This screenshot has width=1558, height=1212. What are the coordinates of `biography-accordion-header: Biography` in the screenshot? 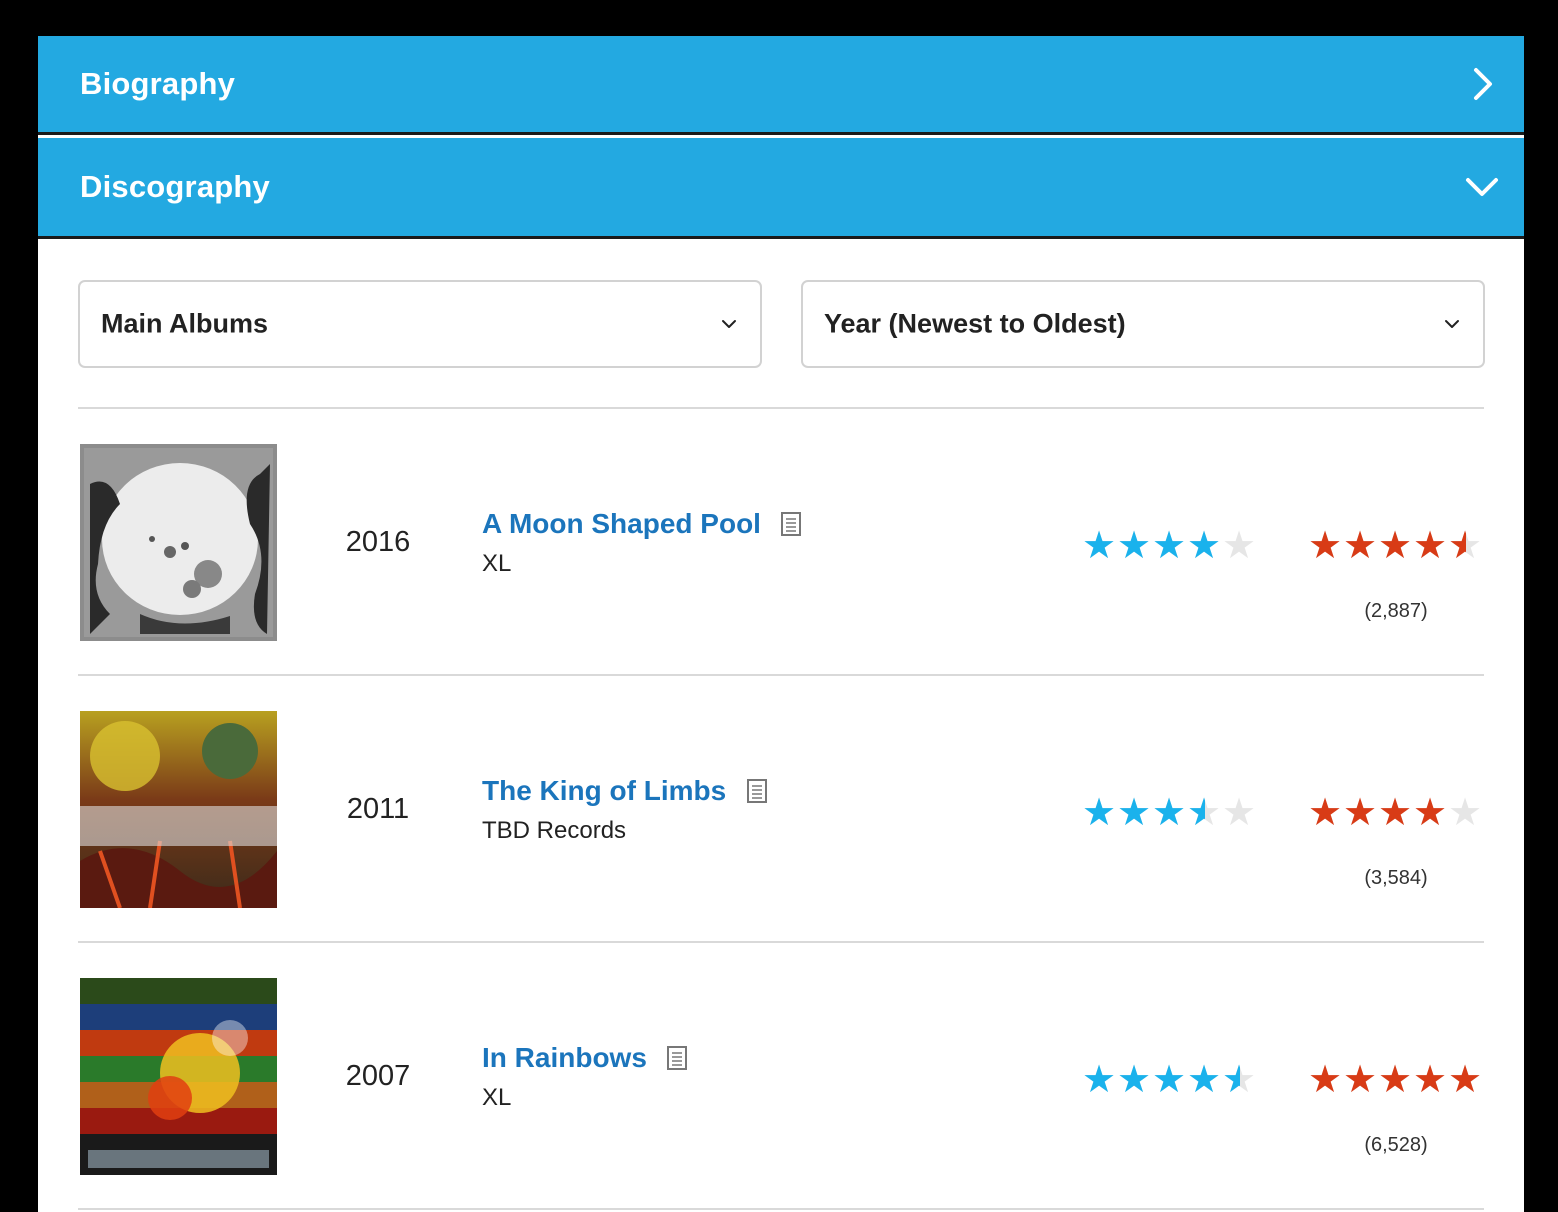 It's located at (781, 85).